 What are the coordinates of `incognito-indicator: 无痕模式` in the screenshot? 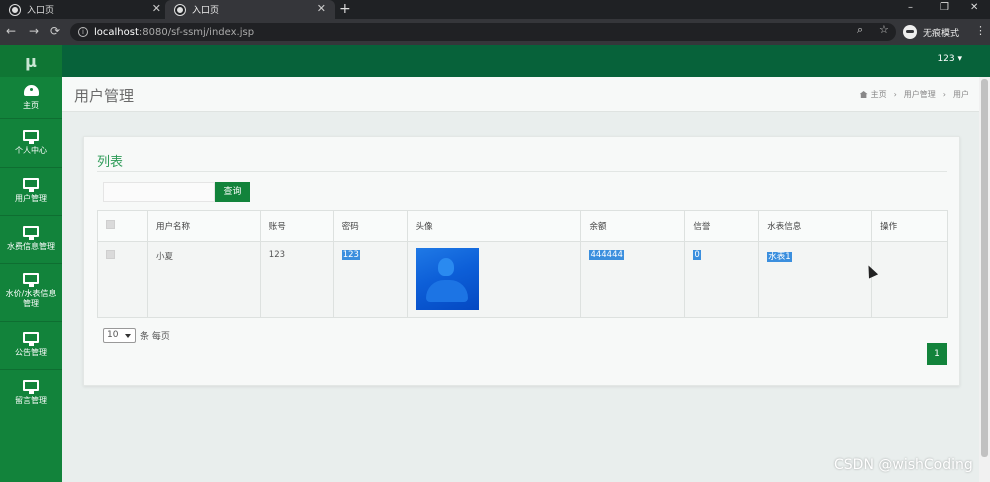 It's located at (931, 32).